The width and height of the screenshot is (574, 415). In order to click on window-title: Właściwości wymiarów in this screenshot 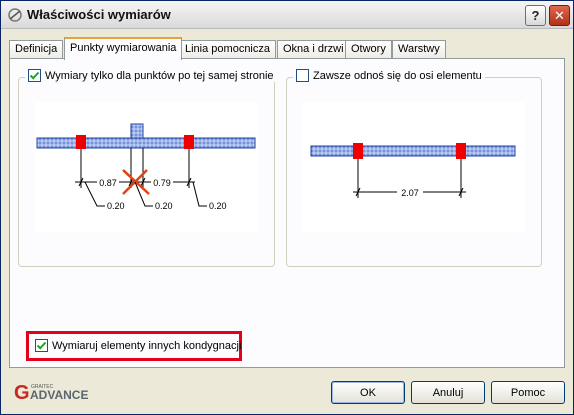, I will do `click(99, 14)`.